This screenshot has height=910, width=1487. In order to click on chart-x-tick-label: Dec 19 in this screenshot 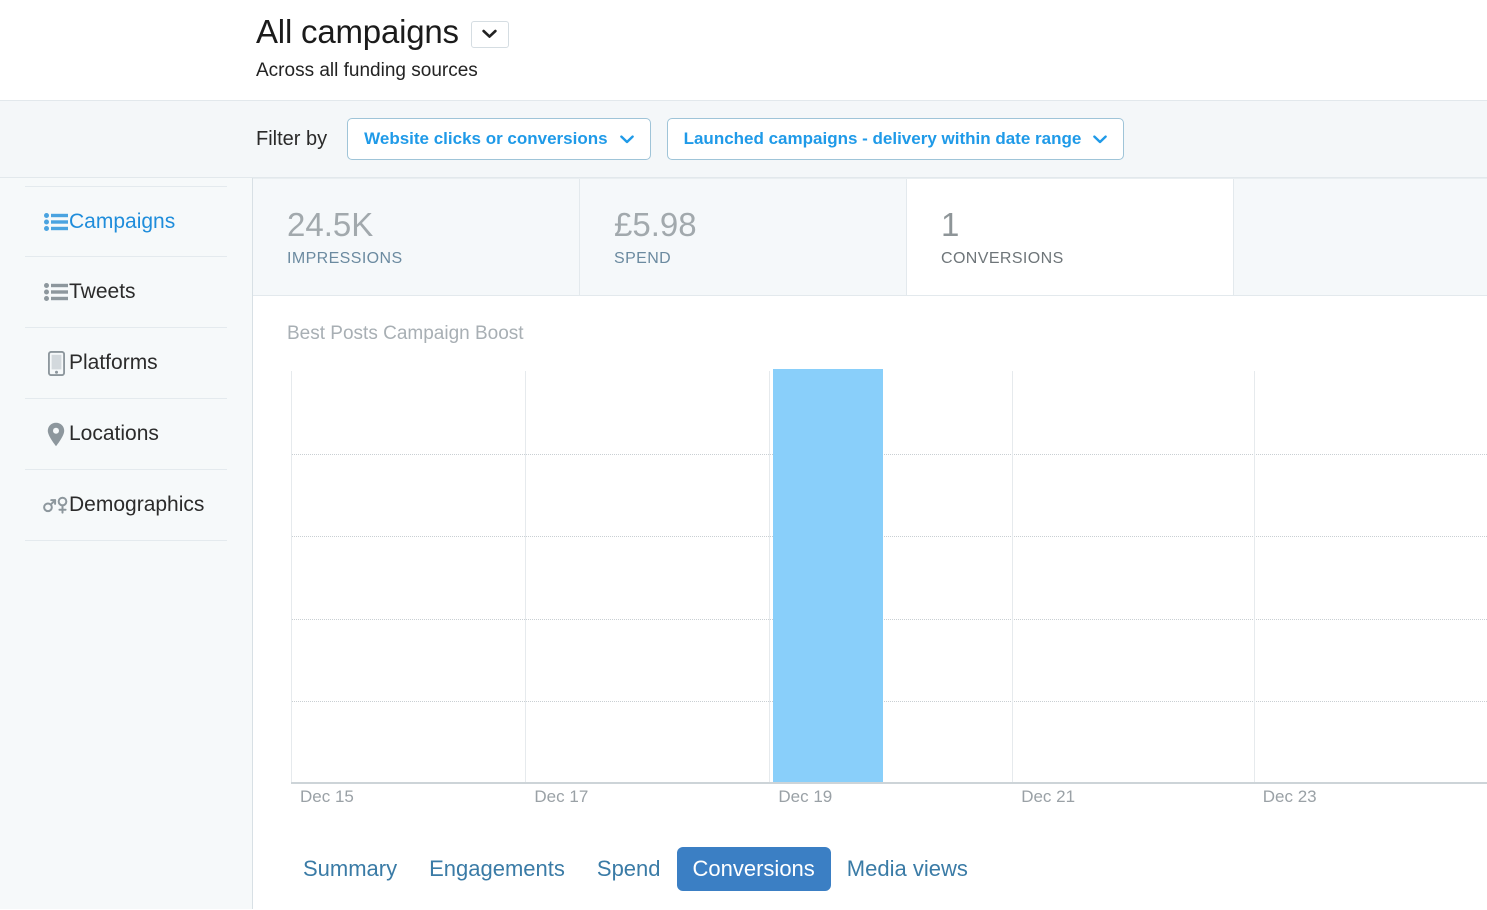, I will do `click(805, 796)`.